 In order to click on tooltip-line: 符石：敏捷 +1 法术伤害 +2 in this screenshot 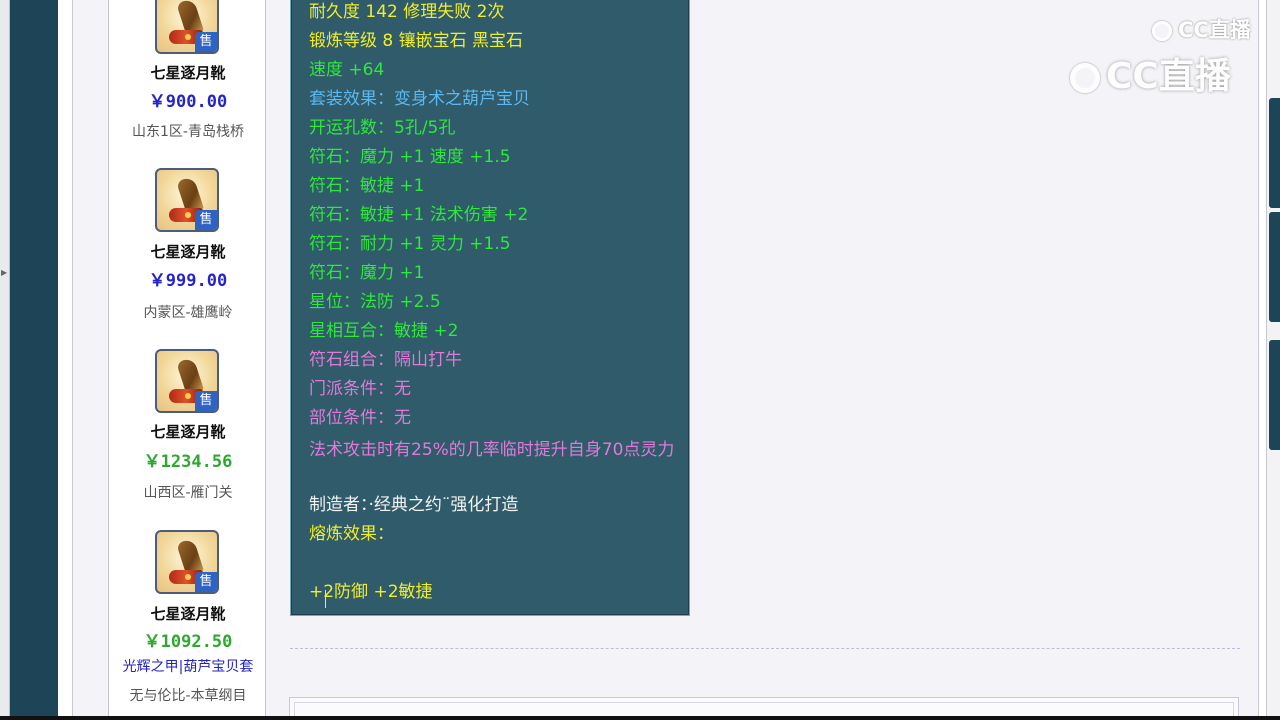, I will do `click(419, 215)`.